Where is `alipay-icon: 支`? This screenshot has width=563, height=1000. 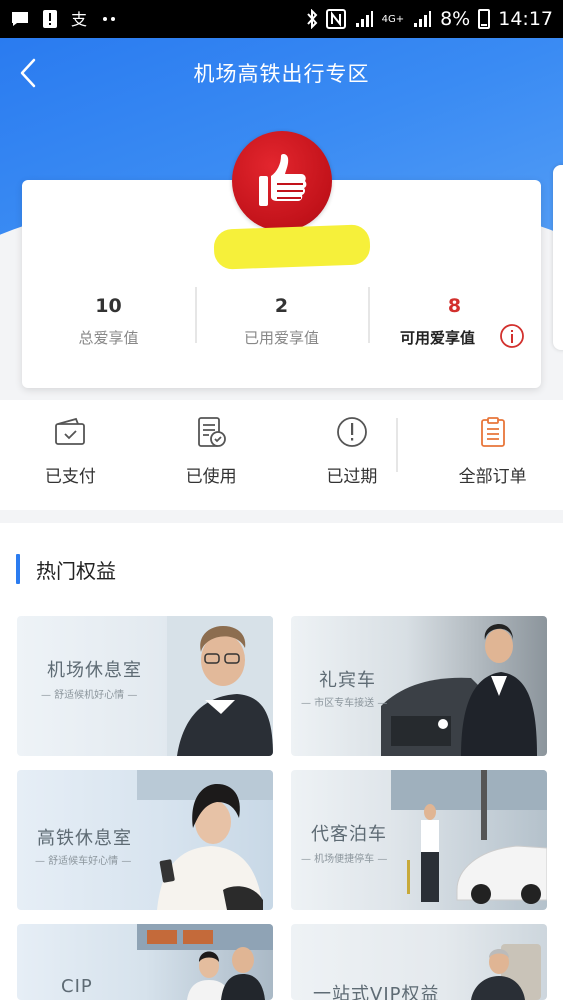
alipay-icon: 支 is located at coordinates (79, 19).